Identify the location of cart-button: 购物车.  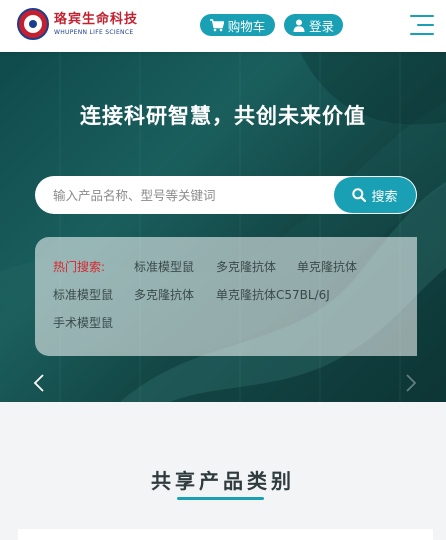
(237, 25).